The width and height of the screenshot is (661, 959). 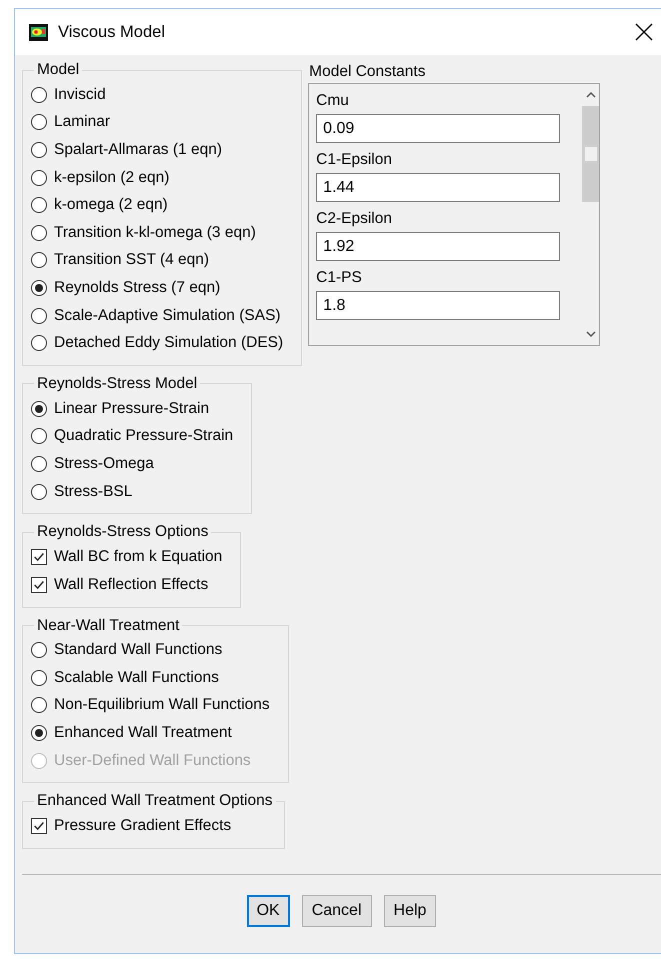 What do you see at coordinates (112, 32) in the screenshot?
I see `window-title: Viscous Model` at bounding box center [112, 32].